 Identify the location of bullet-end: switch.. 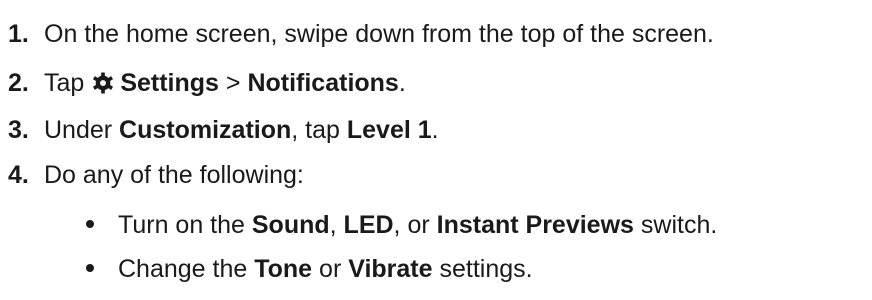
(675, 224).